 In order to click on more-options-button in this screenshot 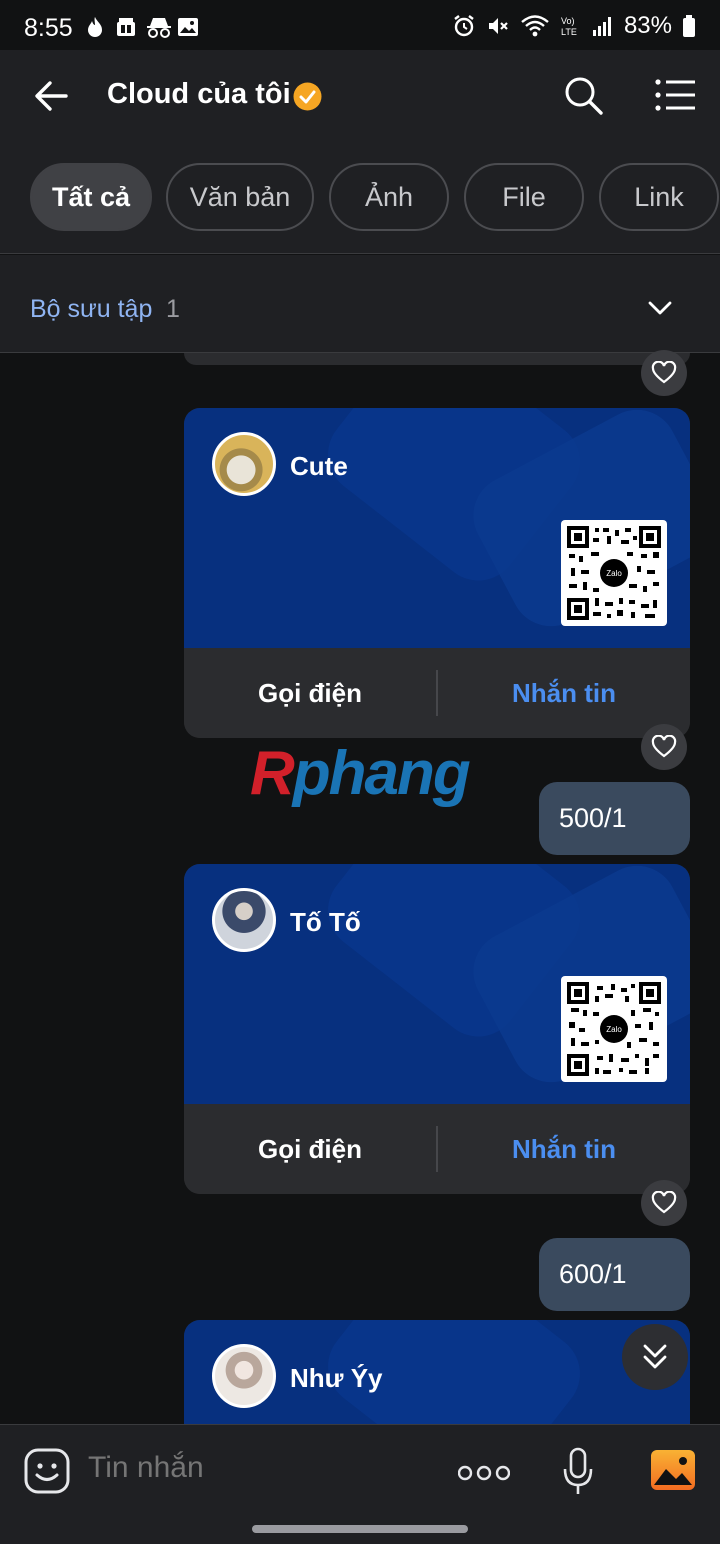, I will do `click(484, 1473)`.